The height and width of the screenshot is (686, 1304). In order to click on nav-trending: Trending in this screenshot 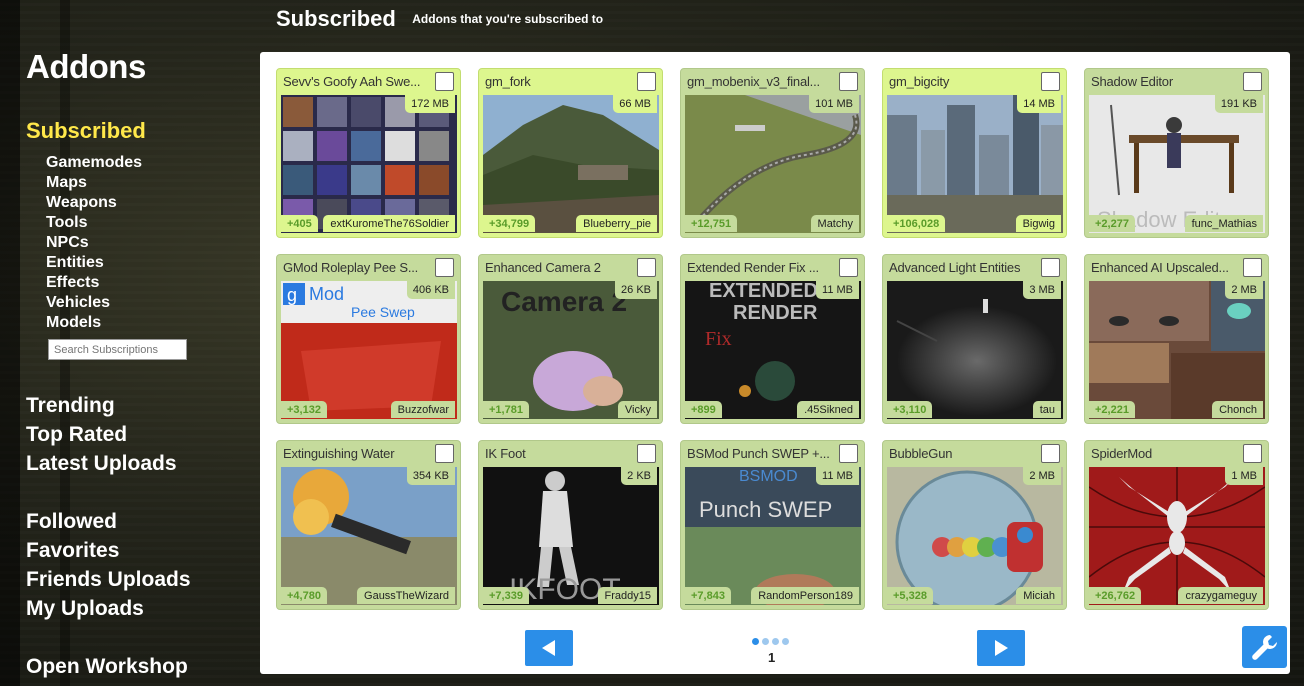, I will do `click(101, 405)`.